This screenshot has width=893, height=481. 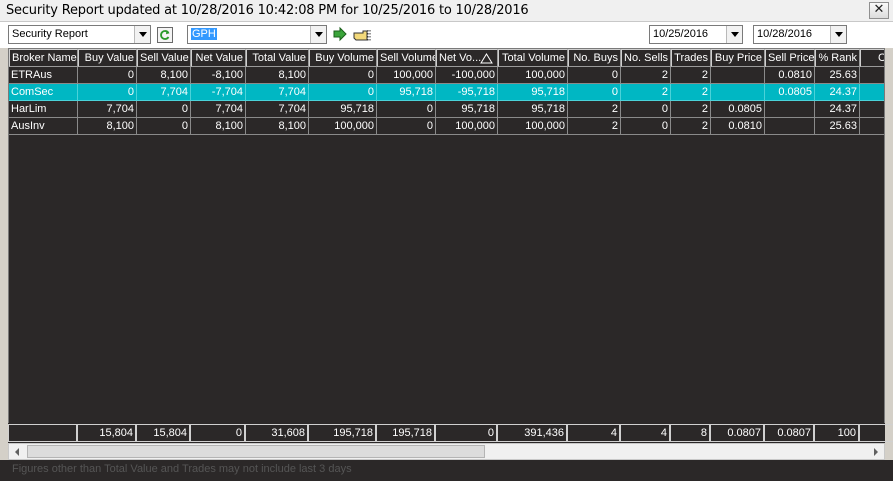 I want to click on column-header-rank: % Rank, so click(x=837, y=58).